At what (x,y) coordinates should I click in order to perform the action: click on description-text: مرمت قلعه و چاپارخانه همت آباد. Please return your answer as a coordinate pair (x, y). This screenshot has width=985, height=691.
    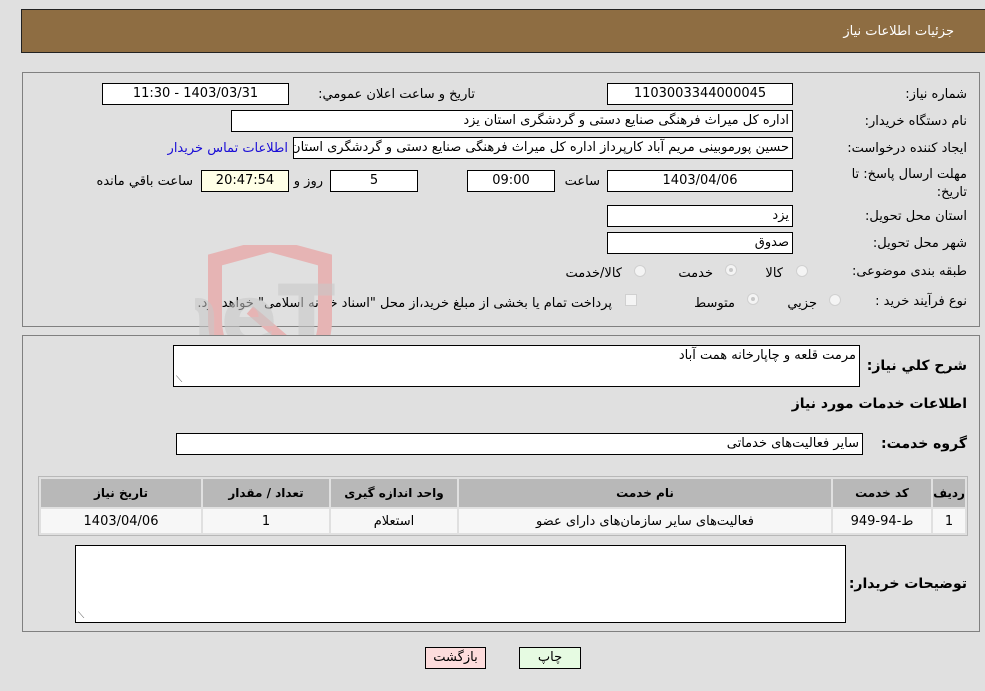
    Looking at the image, I should click on (767, 355).